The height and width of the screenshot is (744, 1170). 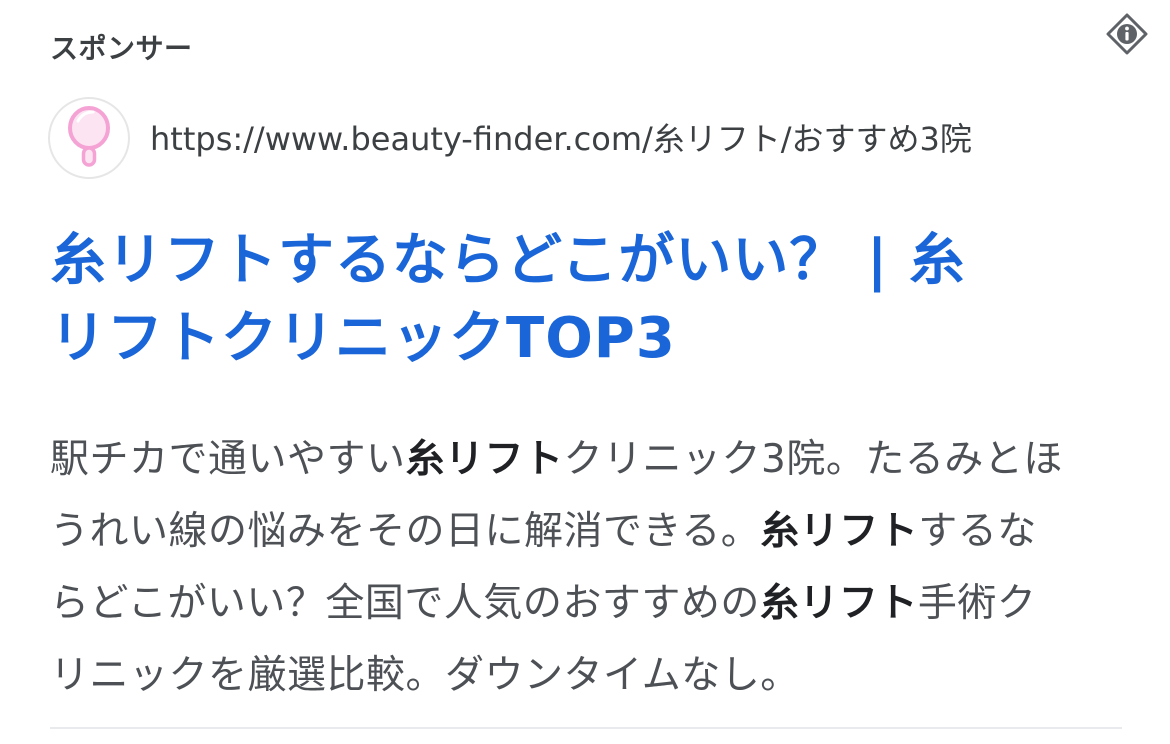 I want to click on hand-mirror-icon, so click(x=89, y=138).